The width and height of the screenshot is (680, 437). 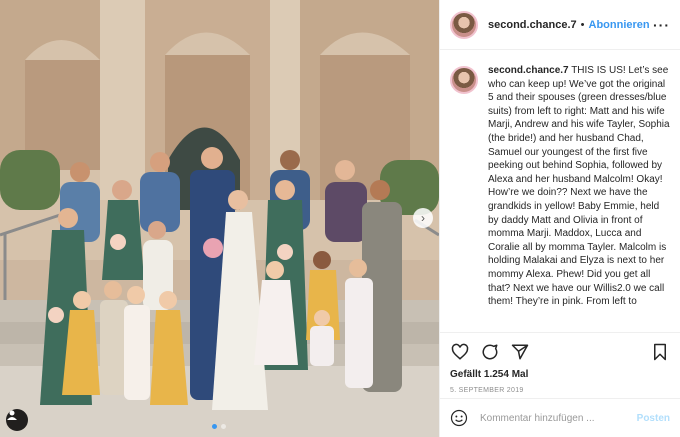 I want to click on next-image-button: ›, so click(x=423, y=218).